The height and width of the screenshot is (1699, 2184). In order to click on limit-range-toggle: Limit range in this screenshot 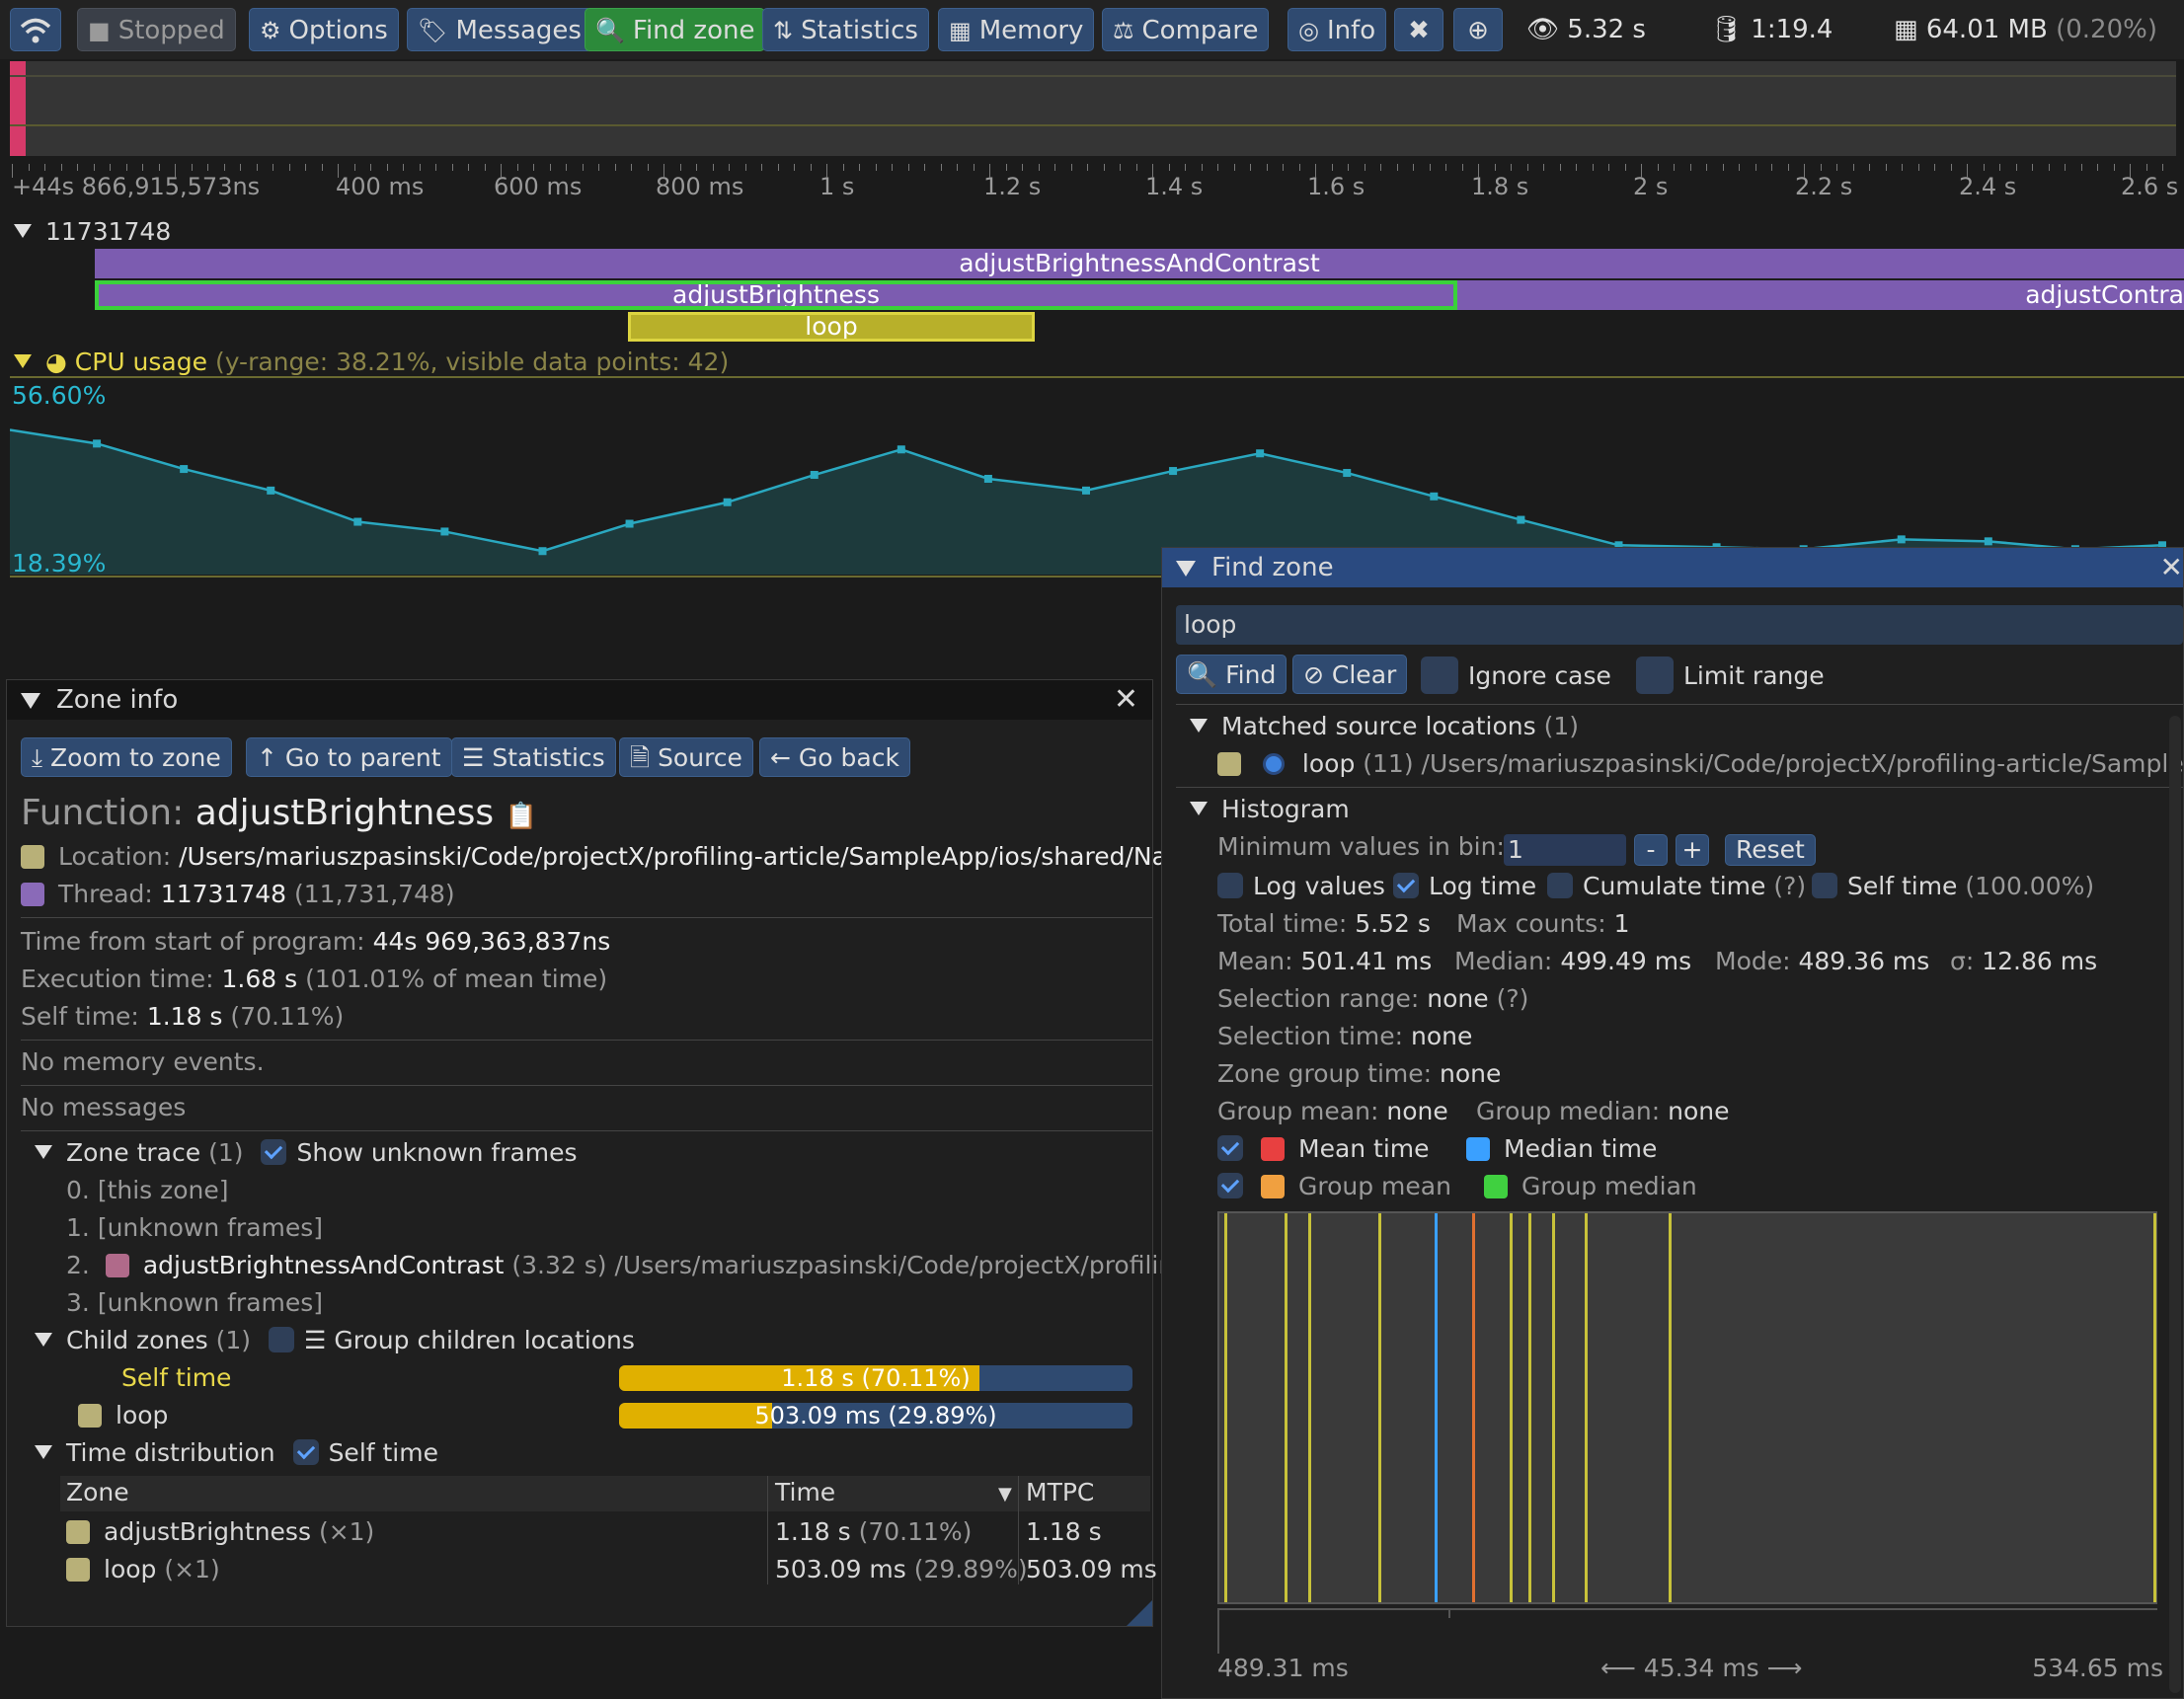, I will do `click(1730, 675)`.